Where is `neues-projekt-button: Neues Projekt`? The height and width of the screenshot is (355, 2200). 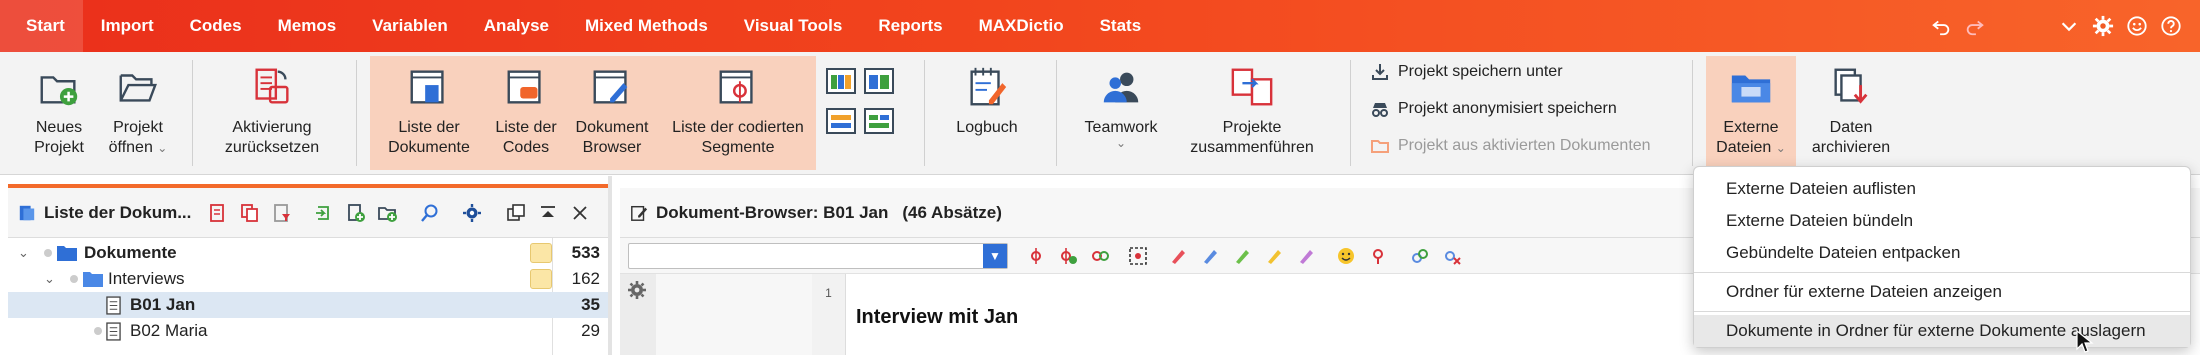
neues-projekt-button: Neues Projekt is located at coordinates (59, 113).